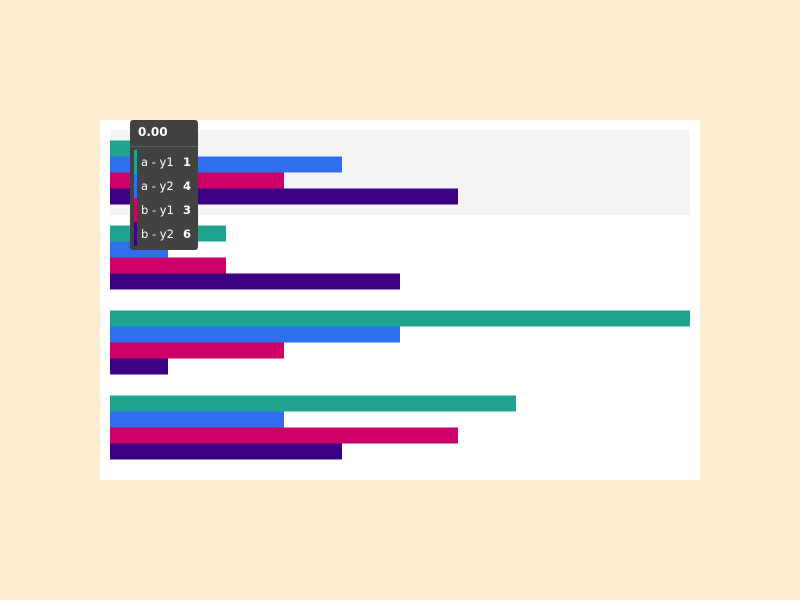 Image resolution: width=800 pixels, height=600 pixels. What do you see at coordinates (164, 146) in the screenshot?
I see `tooltip-divider` at bounding box center [164, 146].